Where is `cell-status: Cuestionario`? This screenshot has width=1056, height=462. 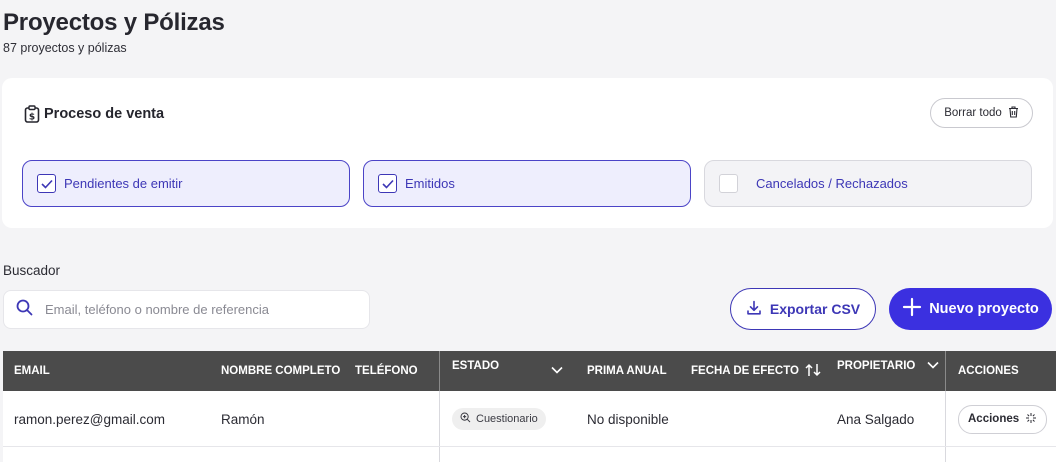
cell-status: Cuestionario is located at coordinates (499, 419).